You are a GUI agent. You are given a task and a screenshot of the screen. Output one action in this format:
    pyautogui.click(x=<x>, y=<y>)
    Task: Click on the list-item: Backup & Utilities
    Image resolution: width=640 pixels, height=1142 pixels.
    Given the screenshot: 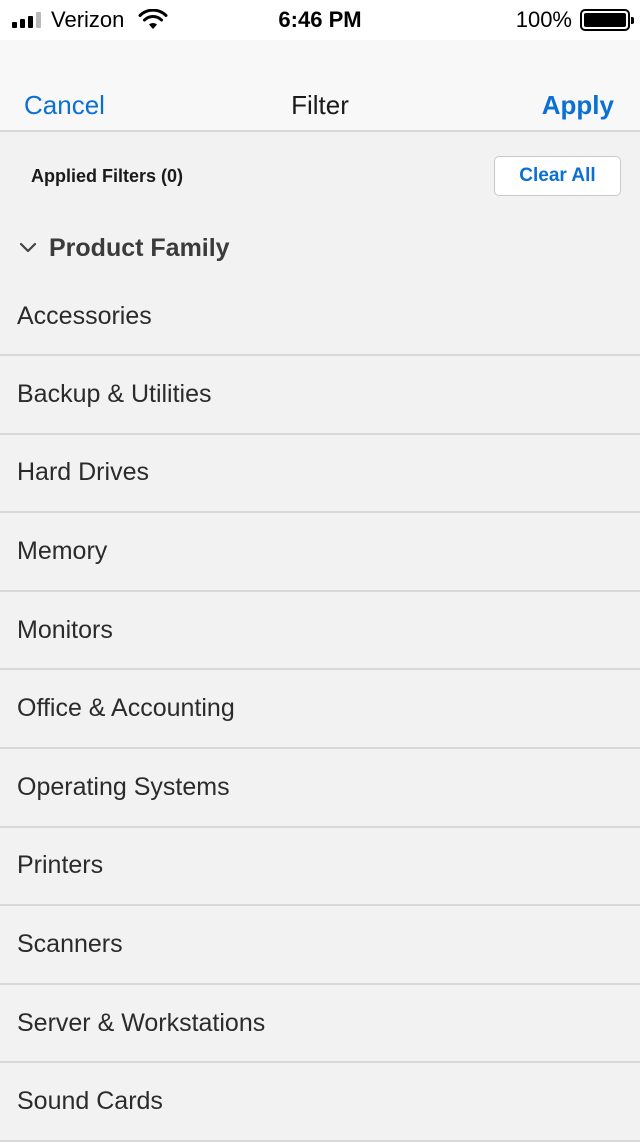 What is the action you would take?
    pyautogui.click(x=320, y=395)
    